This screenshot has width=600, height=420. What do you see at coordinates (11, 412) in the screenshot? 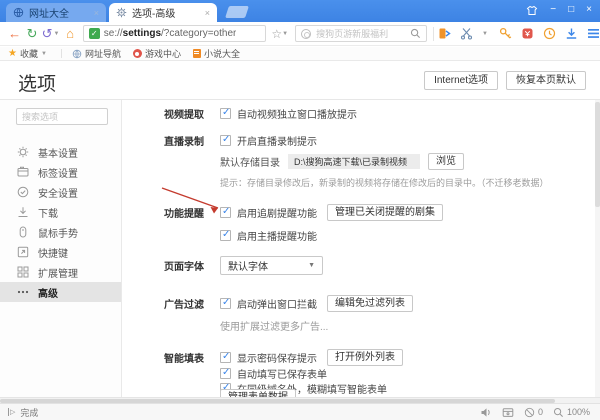
I see `sidebar-expand-icon: ▷` at bounding box center [11, 412].